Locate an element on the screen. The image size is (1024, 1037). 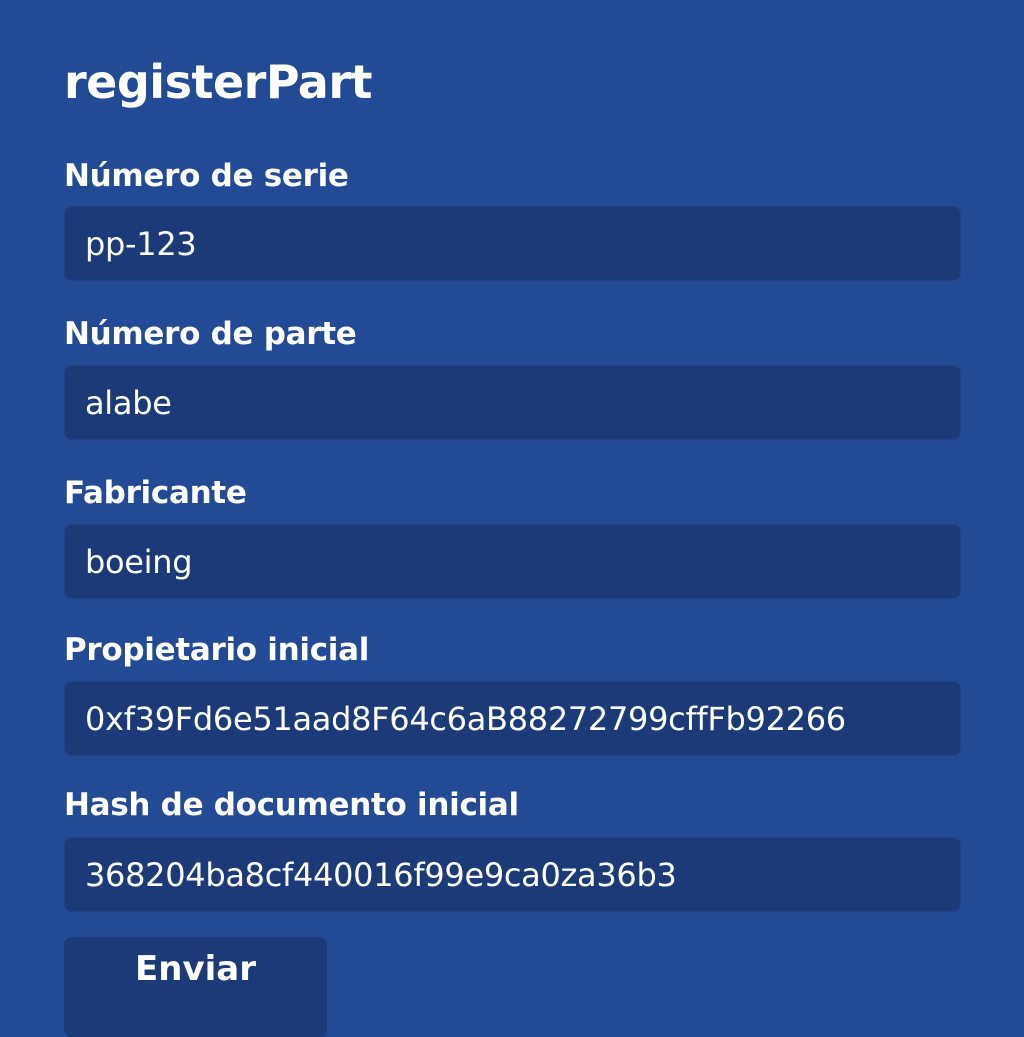
initial-document-hash-label: Hash de documento inicial is located at coordinates (291, 805).